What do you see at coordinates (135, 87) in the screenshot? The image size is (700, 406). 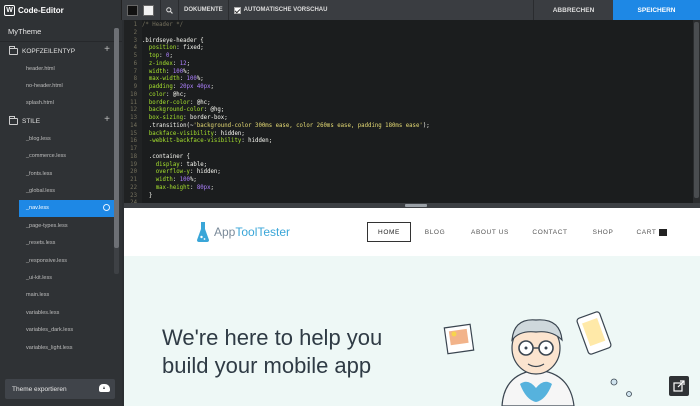 I see `line-number: 9` at bounding box center [135, 87].